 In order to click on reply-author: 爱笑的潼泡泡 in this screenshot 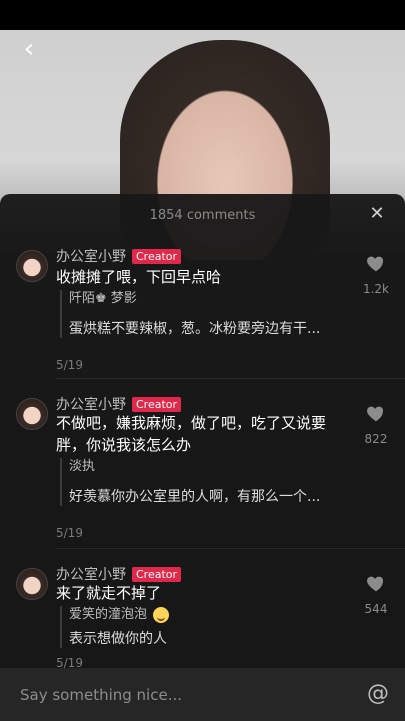, I will do `click(214, 615)`.